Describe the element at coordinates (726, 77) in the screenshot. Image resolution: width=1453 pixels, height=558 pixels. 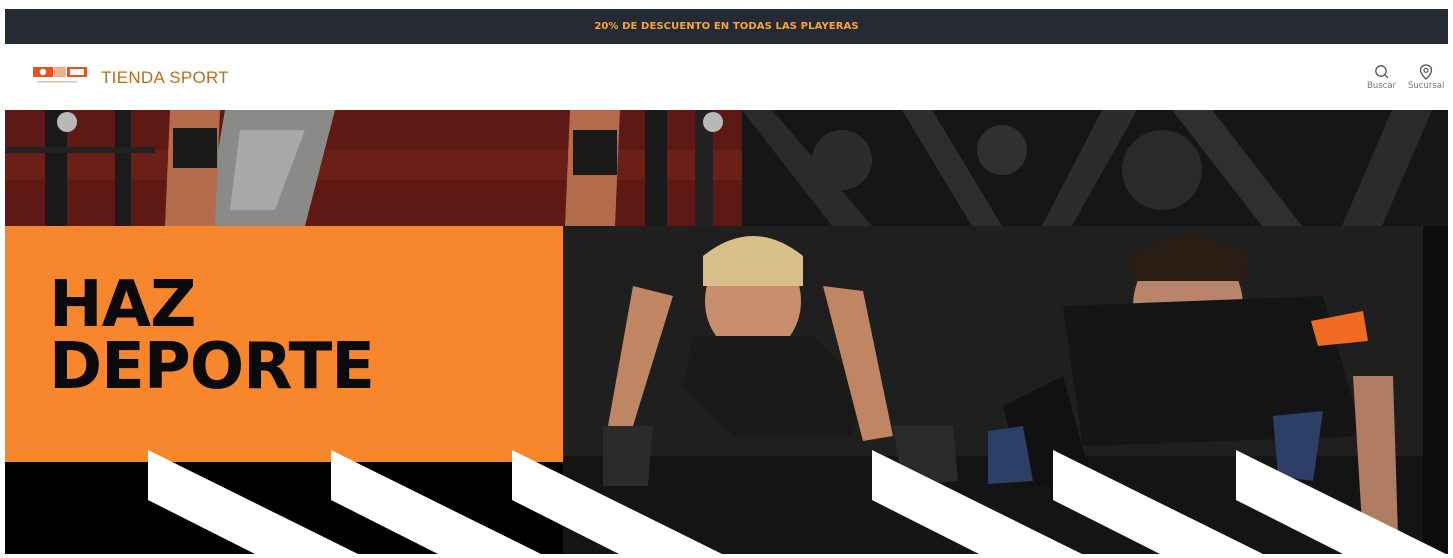
I see `site-header: TIENDA SPORT Buscar Sucursal` at that location.